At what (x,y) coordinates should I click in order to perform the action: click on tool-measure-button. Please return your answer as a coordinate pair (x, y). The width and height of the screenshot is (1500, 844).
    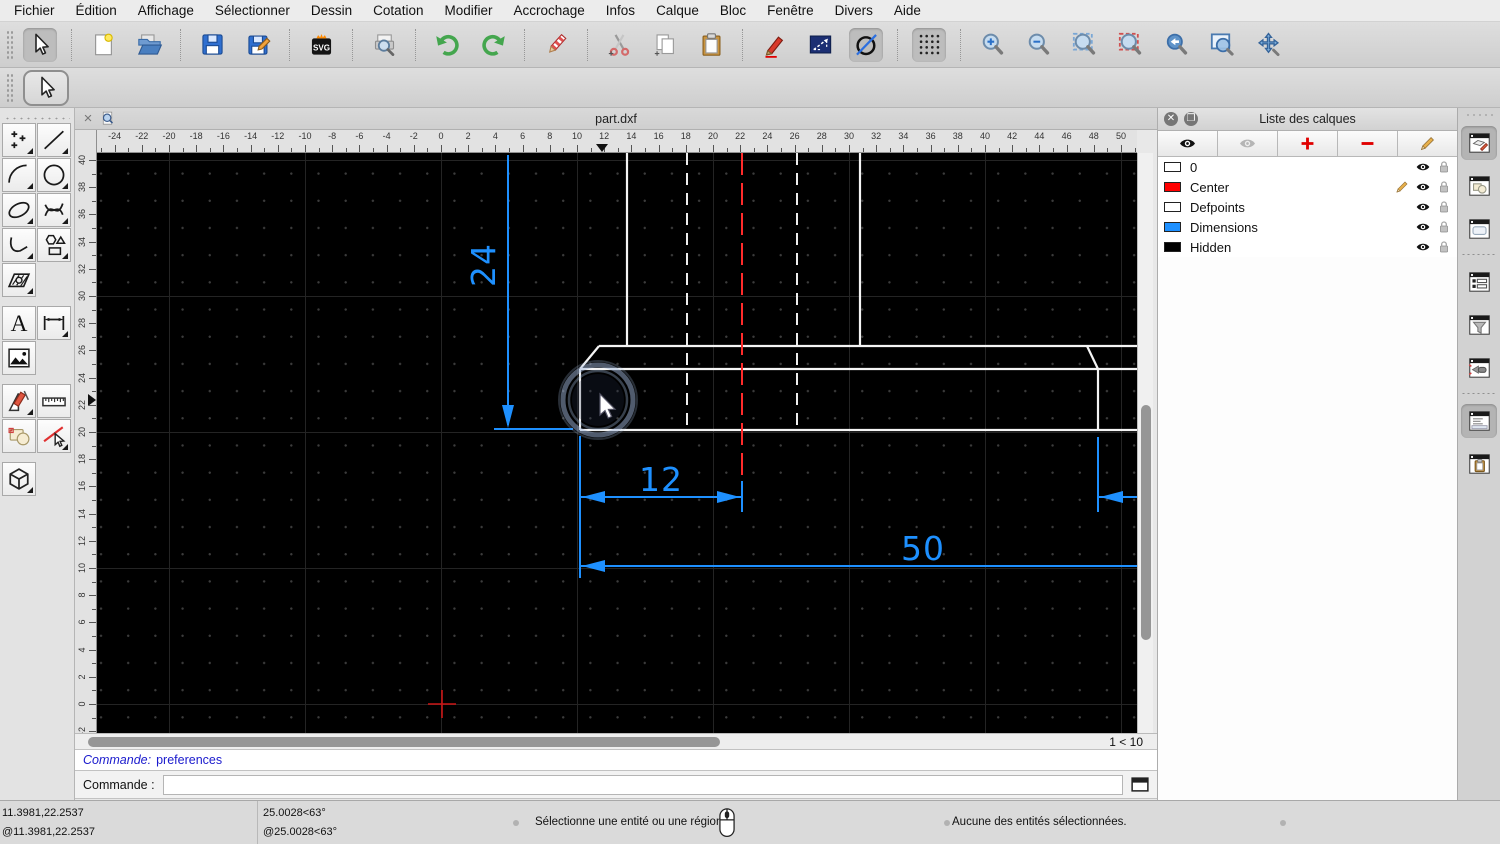
    Looking at the image, I should click on (54, 401).